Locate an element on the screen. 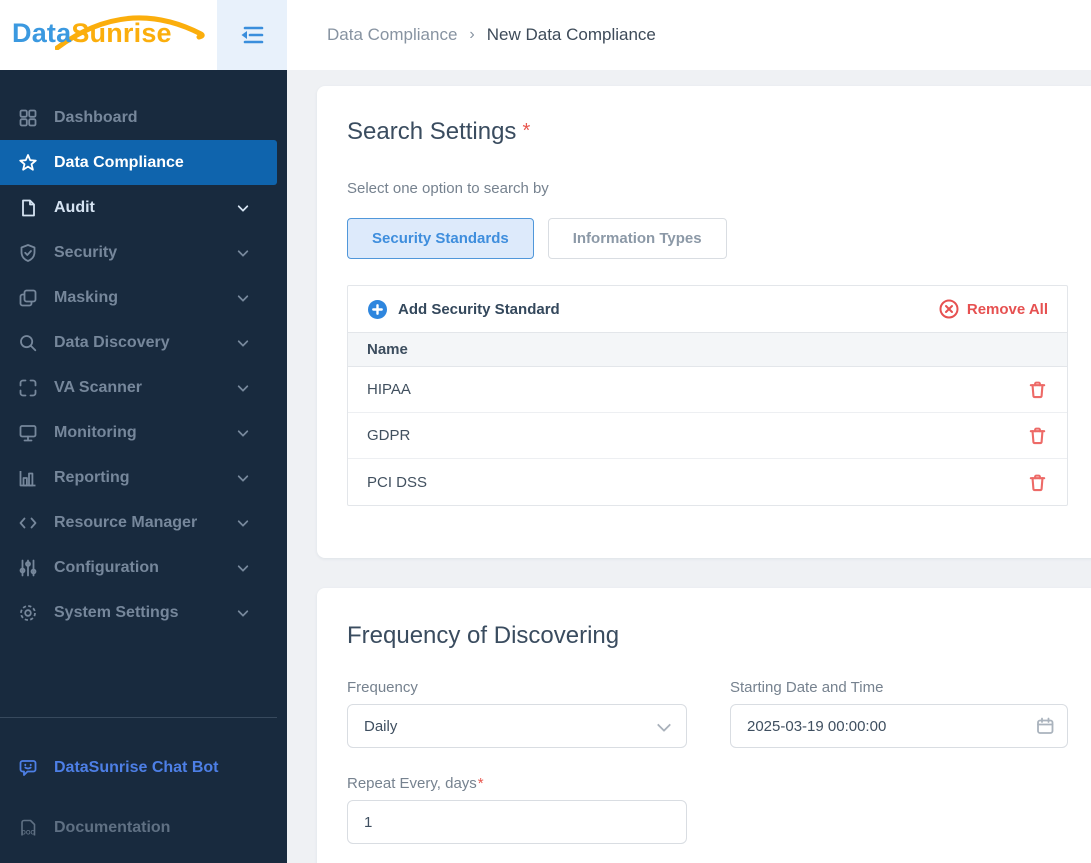 The width and height of the screenshot is (1091, 863). shield-check-icon is located at coordinates (28, 252).